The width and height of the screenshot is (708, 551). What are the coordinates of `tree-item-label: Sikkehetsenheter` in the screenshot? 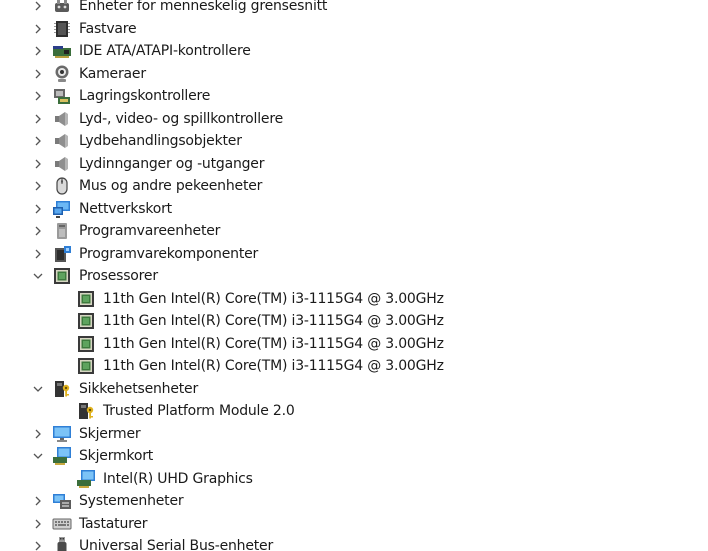 It's located at (139, 388).